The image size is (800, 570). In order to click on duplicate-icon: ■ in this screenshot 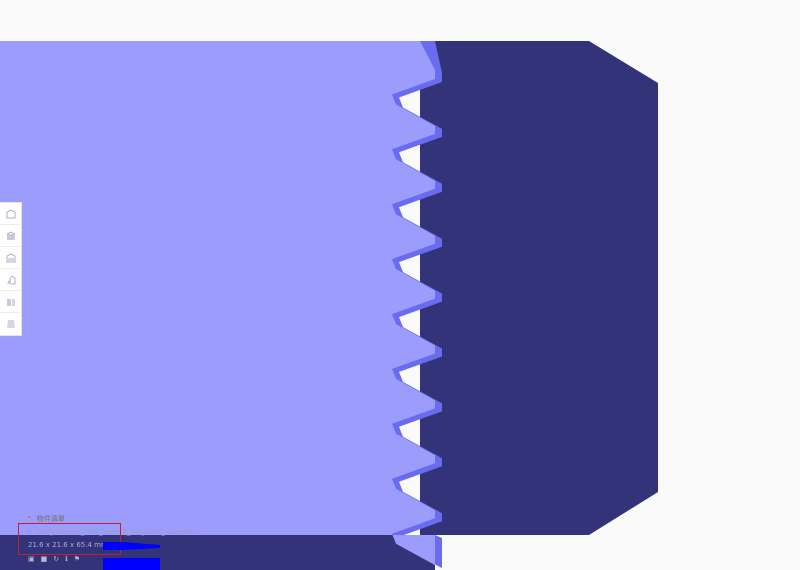, I will do `click(44, 559)`.